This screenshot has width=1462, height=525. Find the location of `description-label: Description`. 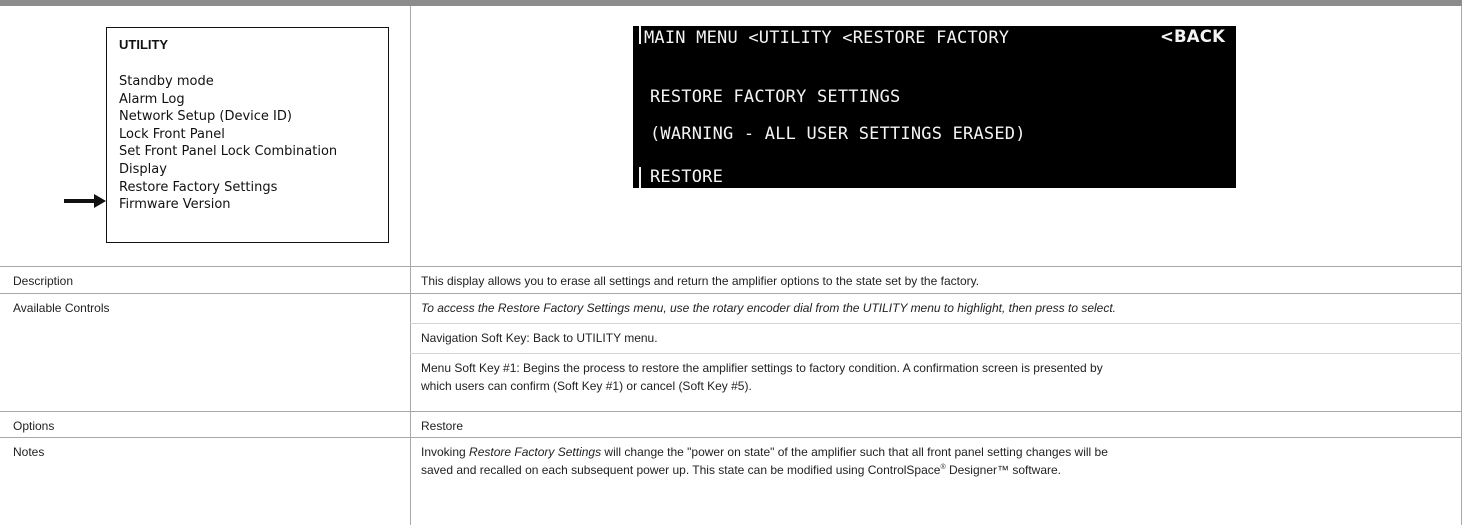

description-label: Description is located at coordinates (43, 281).